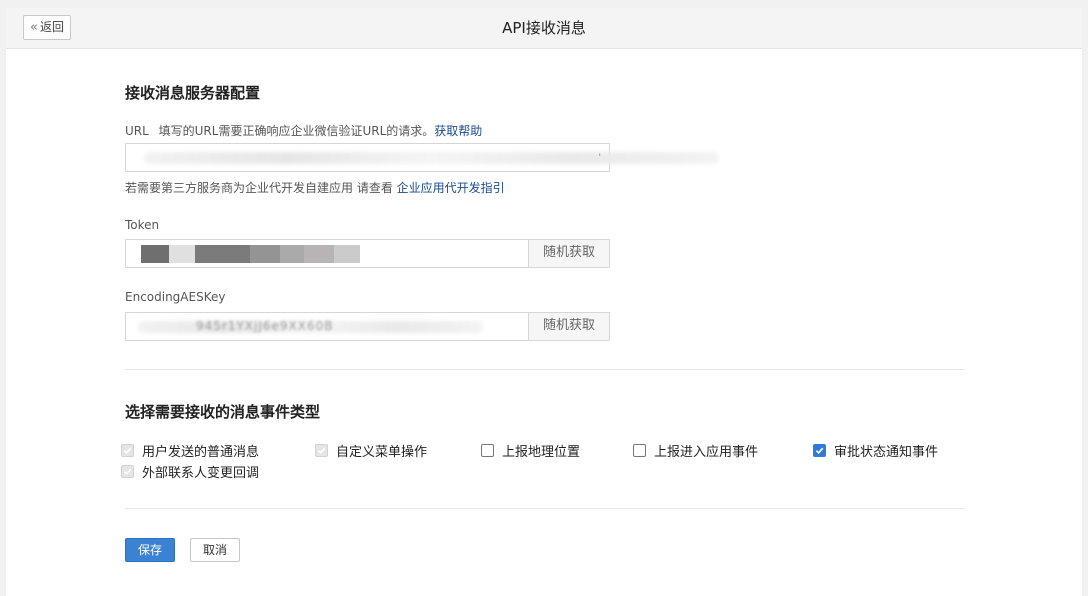 The image size is (1088, 596). What do you see at coordinates (431, 158) in the screenshot?
I see `url-value-masked` at bounding box center [431, 158].